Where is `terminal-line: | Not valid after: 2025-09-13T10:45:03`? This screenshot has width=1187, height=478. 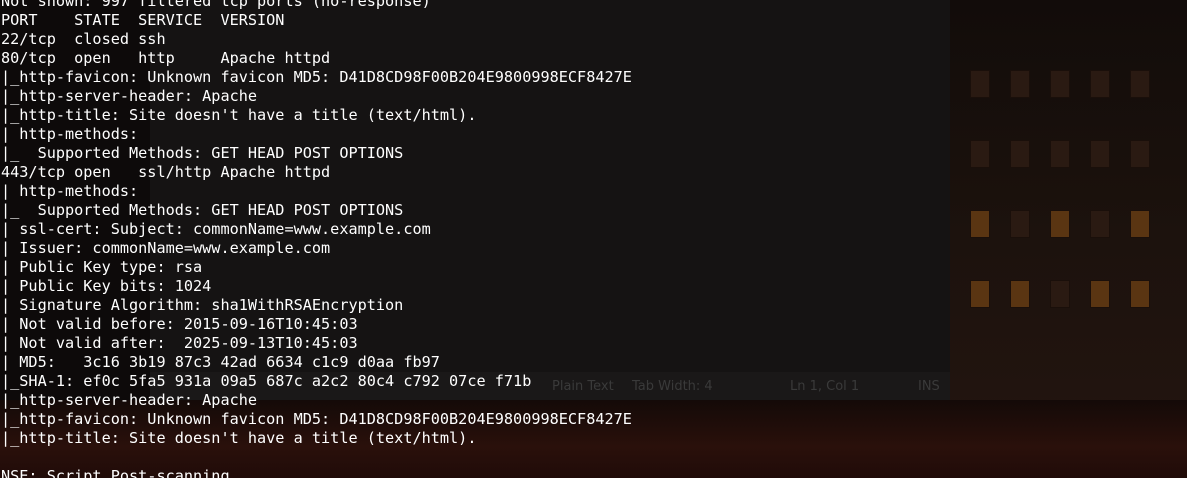
terminal-line: | Not valid after: 2025-09-13T10:45:03 is located at coordinates (179, 343).